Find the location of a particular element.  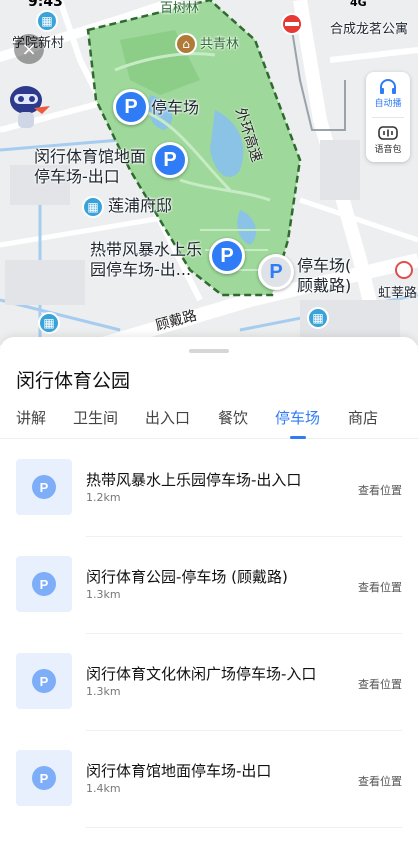

row-divider is located at coordinates (244, 827).